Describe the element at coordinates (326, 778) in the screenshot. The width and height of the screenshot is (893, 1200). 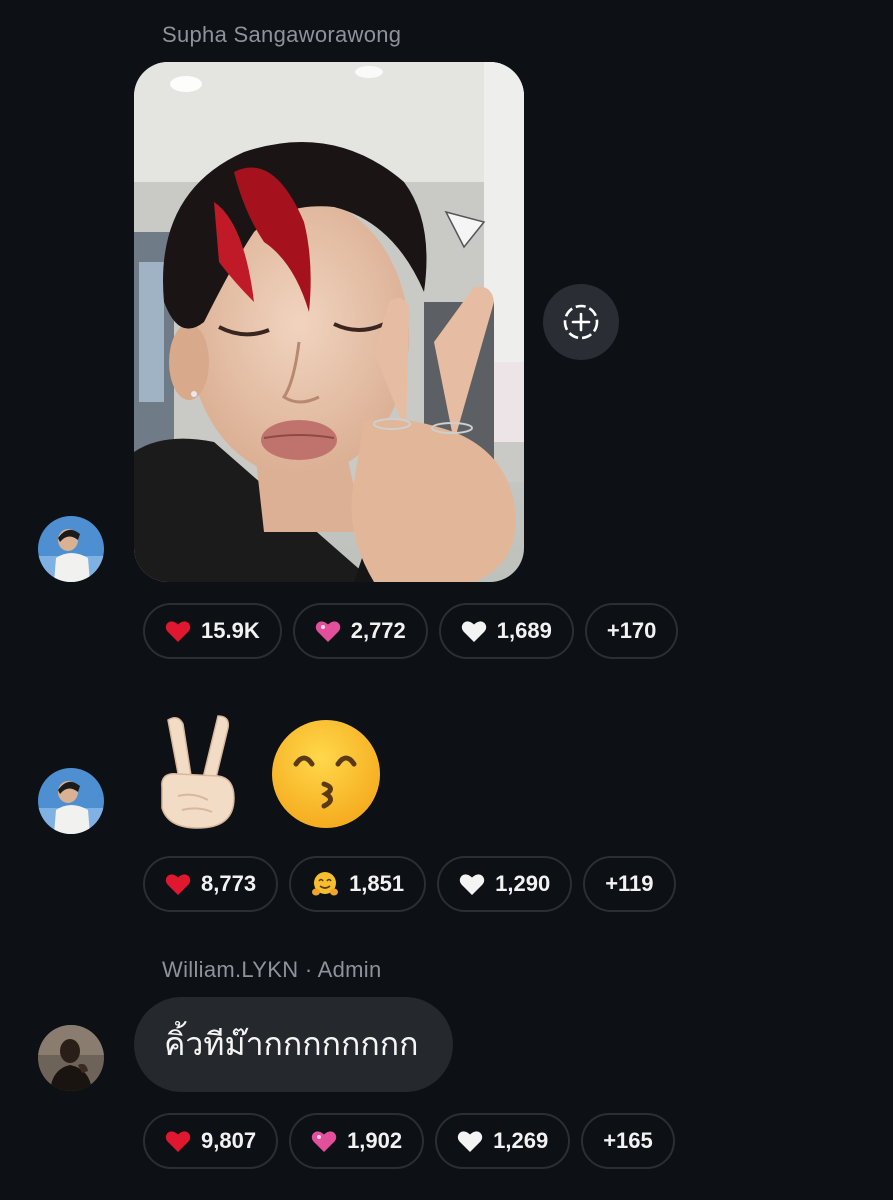
I see `kissing-face-smiling-eyes-emoji` at that location.